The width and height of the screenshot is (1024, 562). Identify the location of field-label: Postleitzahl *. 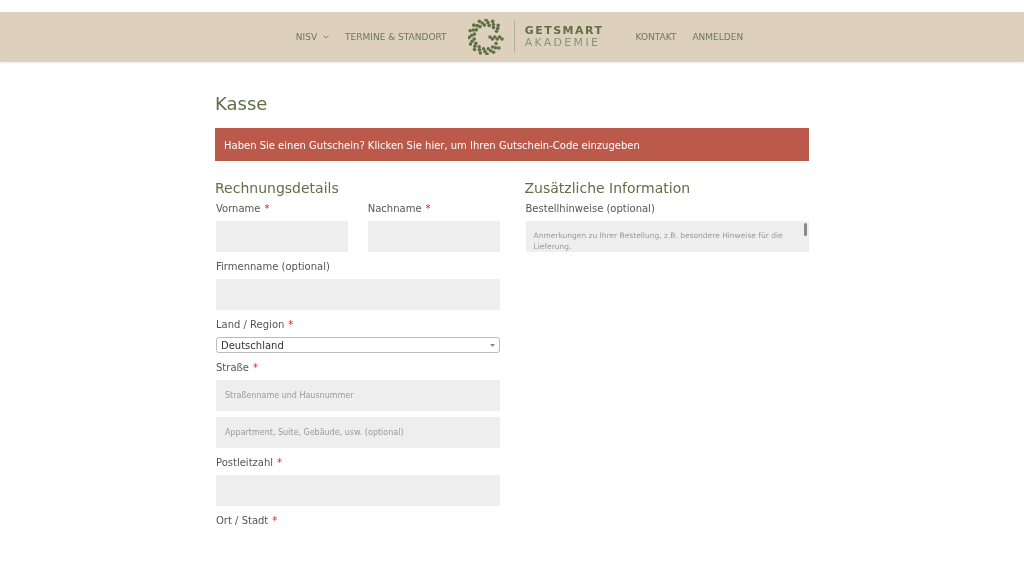
(250, 463).